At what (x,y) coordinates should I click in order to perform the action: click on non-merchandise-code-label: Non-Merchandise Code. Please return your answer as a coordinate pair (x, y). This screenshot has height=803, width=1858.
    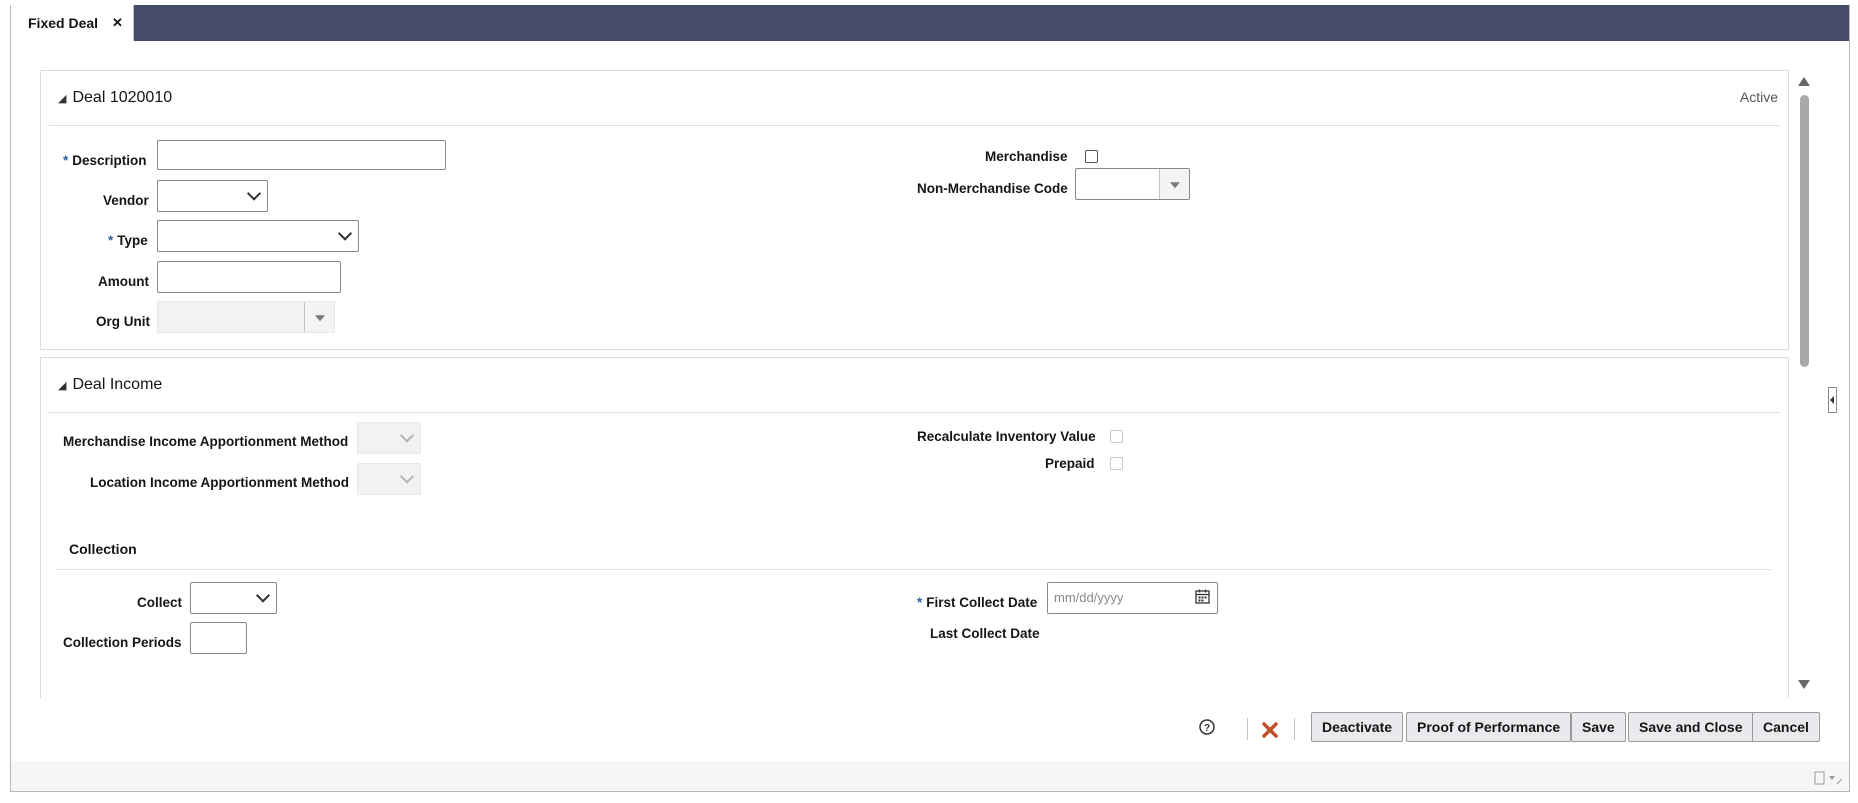
    Looking at the image, I should click on (992, 188).